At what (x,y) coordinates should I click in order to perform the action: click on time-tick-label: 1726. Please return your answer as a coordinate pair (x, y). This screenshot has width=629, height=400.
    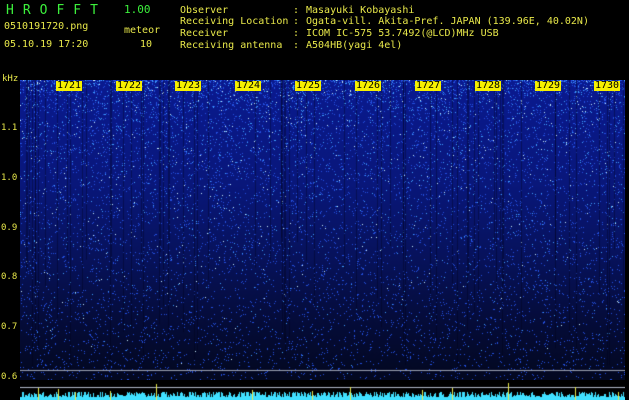
    Looking at the image, I should click on (368, 85).